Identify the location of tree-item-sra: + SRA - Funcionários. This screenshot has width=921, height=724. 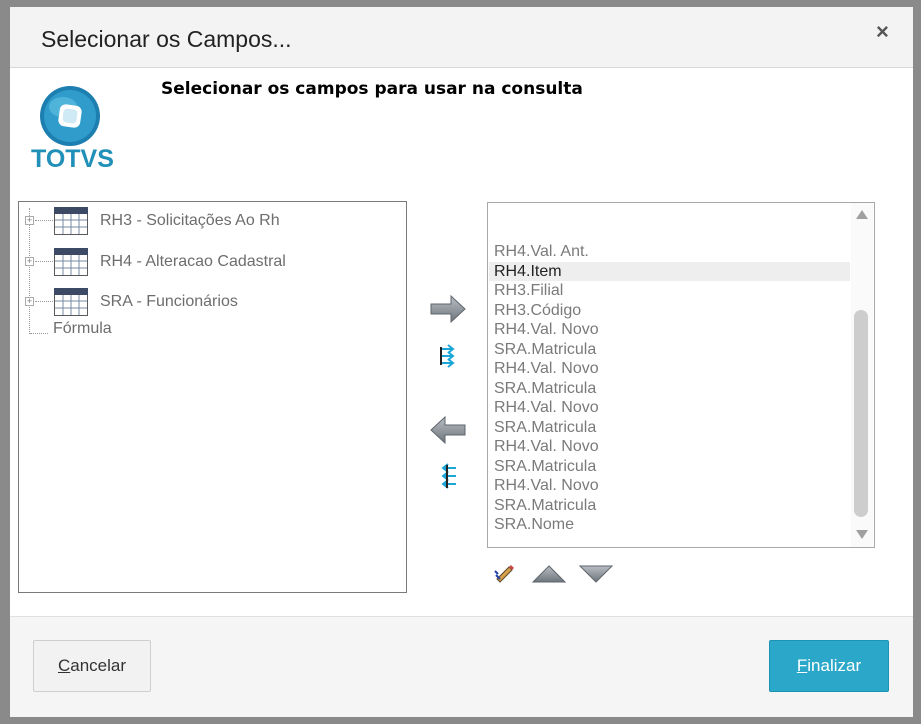
(209, 302).